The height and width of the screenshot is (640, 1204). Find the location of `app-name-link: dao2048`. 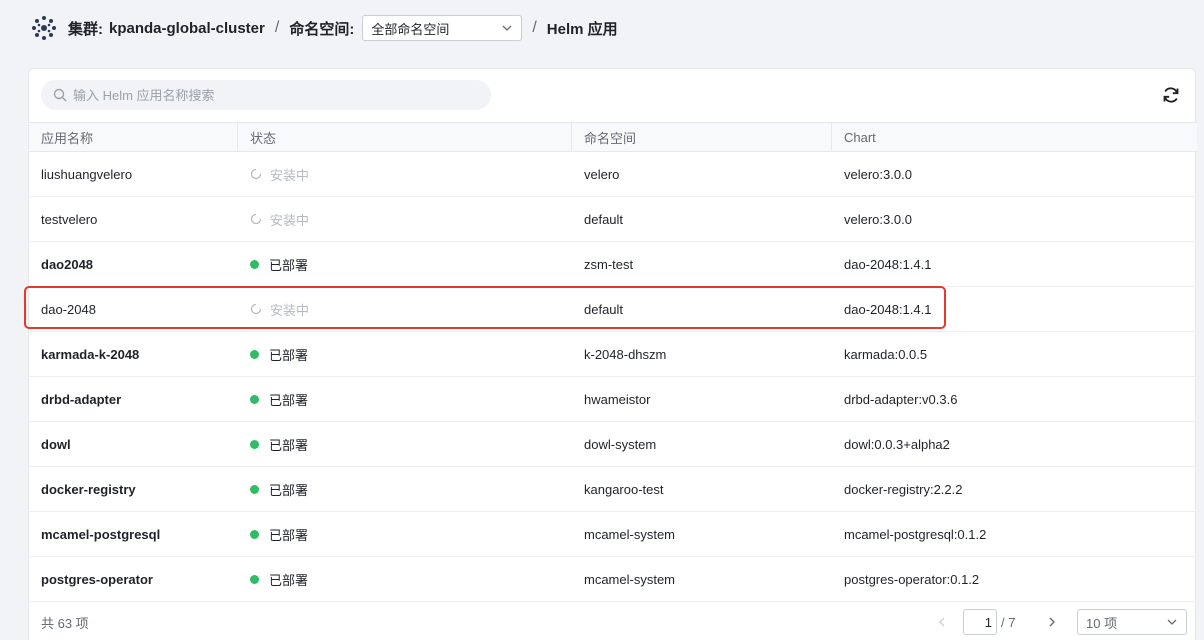

app-name-link: dao2048 is located at coordinates (67, 264).